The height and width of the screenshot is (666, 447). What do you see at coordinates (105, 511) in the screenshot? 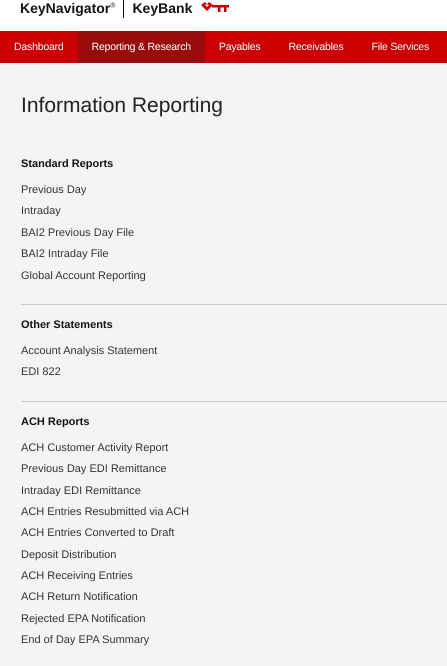
I see `report-link: ACH Entries Resubmitted via ACH` at bounding box center [105, 511].